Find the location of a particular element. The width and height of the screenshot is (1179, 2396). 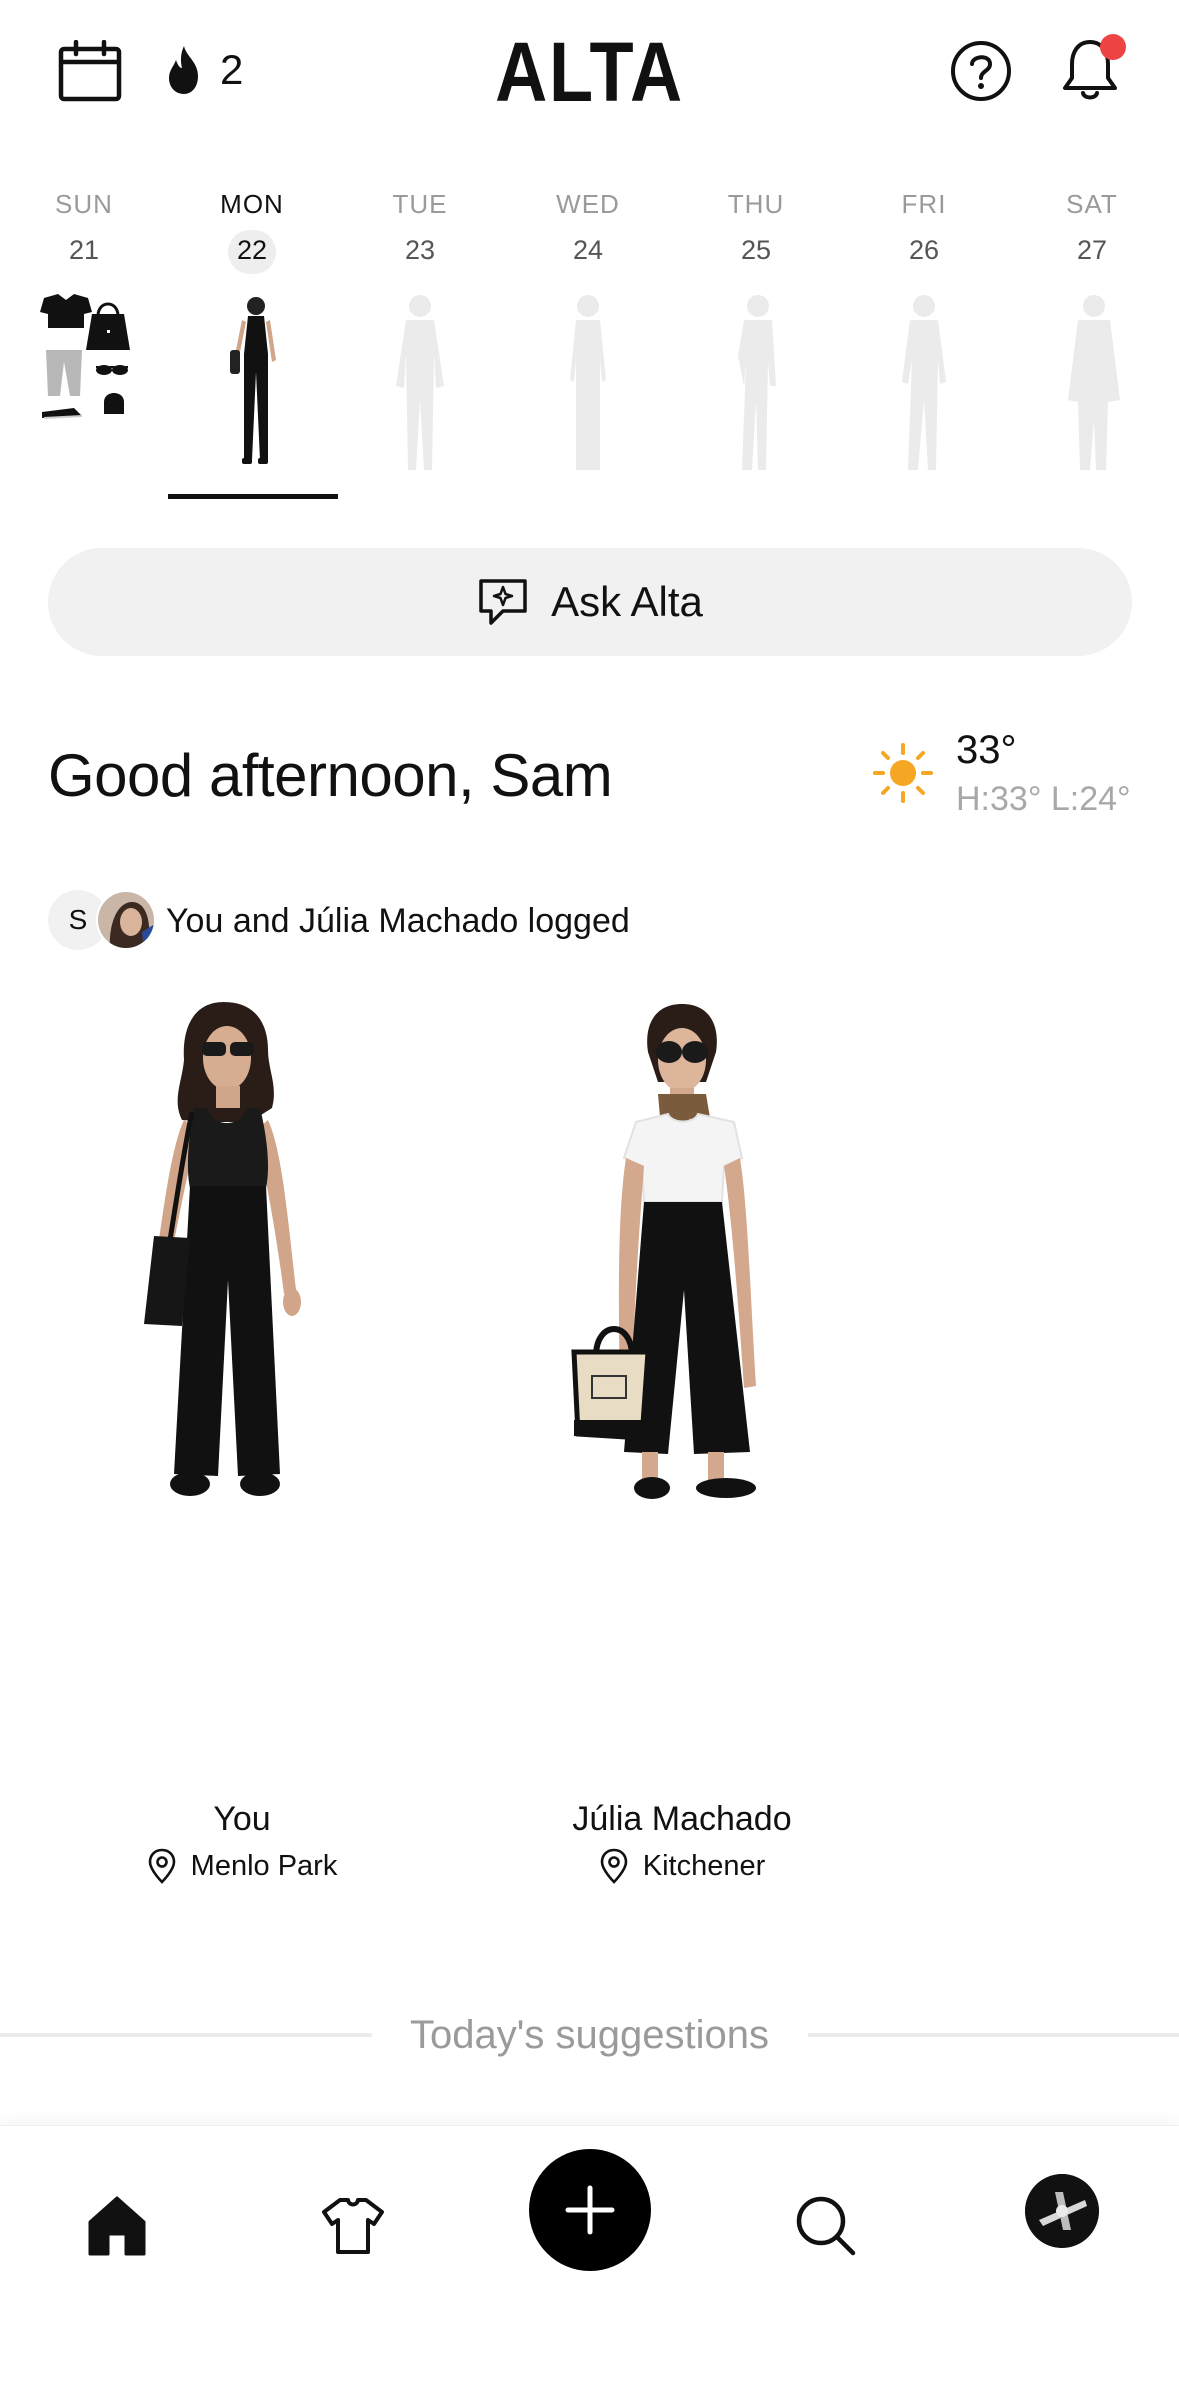

outfit-location: Kitchener is located at coordinates (682, 1866).